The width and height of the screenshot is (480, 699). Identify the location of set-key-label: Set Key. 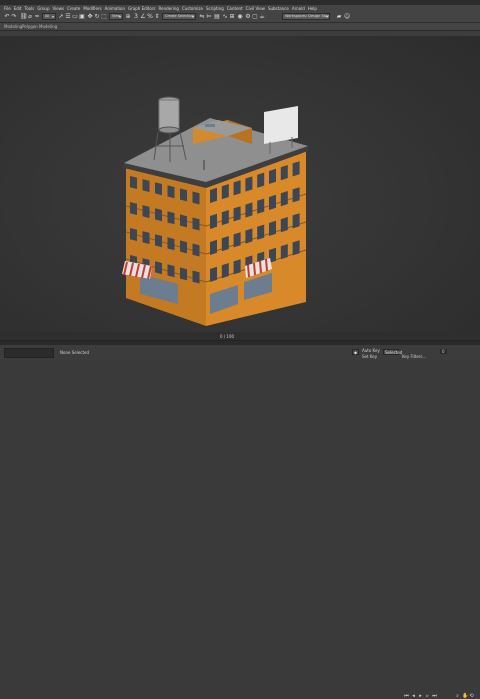
(369, 356).